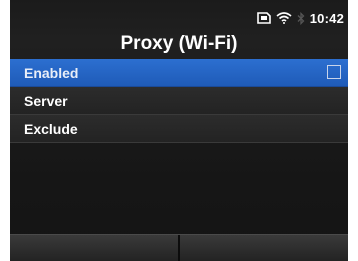 Image resolution: width=358 pixels, height=261 pixels. I want to click on enabled-checkbox, so click(334, 72).